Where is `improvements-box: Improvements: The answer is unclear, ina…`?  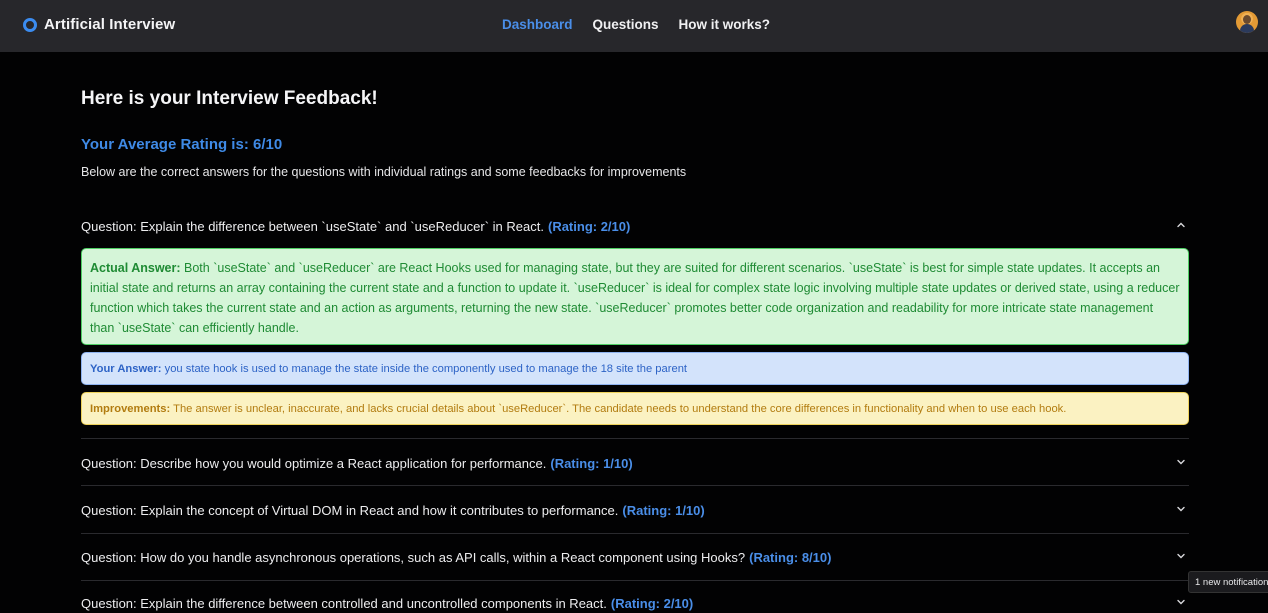 improvements-box: Improvements: The answer is unclear, ina… is located at coordinates (635, 408).